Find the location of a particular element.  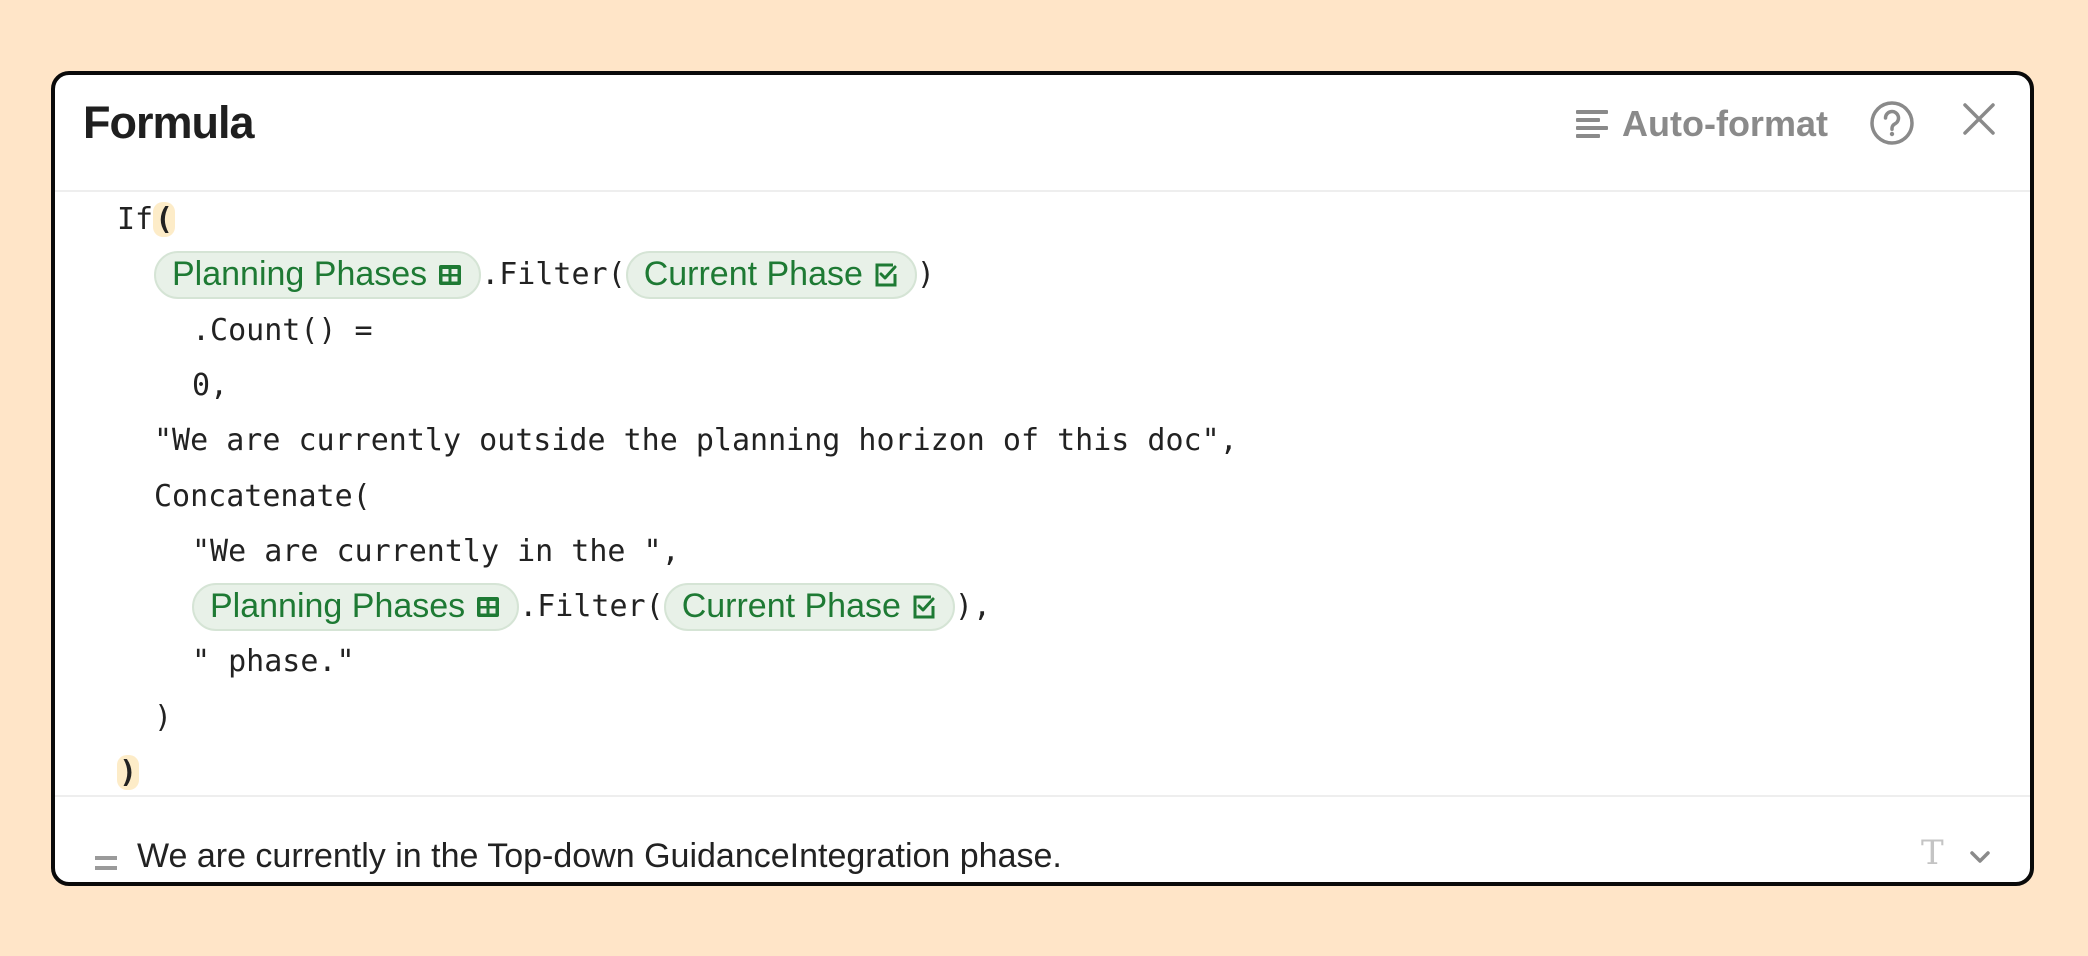

close-icon is located at coordinates (1979, 119).